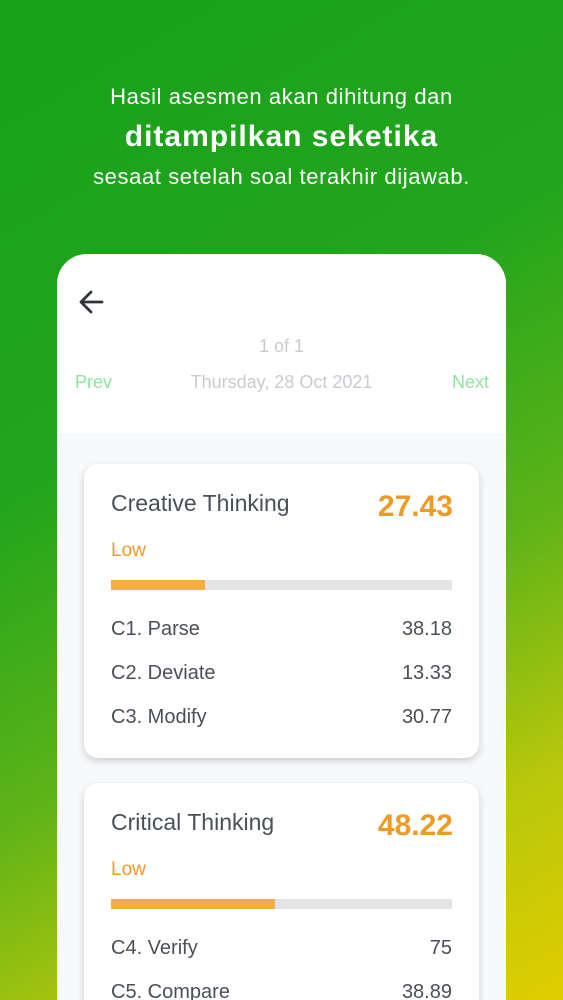 The image size is (563, 1000). What do you see at coordinates (470, 382) in the screenshot?
I see `next-button: Next` at bounding box center [470, 382].